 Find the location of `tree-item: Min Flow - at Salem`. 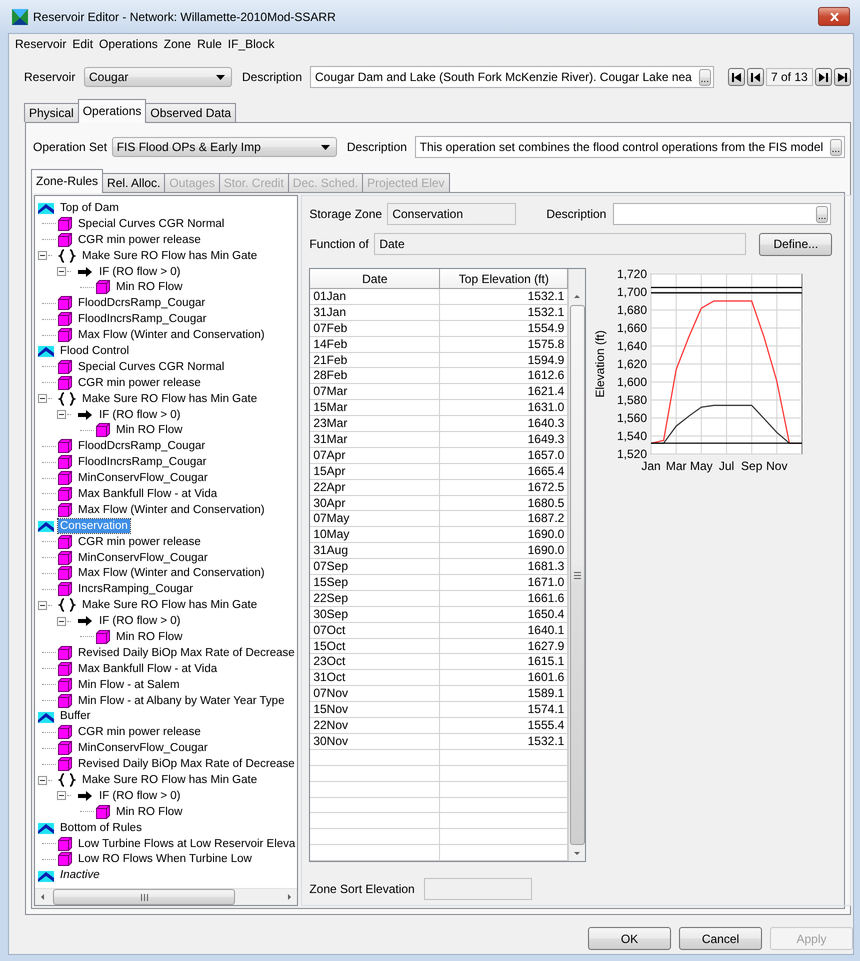

tree-item: Min Flow - at Salem is located at coordinates (129, 685).